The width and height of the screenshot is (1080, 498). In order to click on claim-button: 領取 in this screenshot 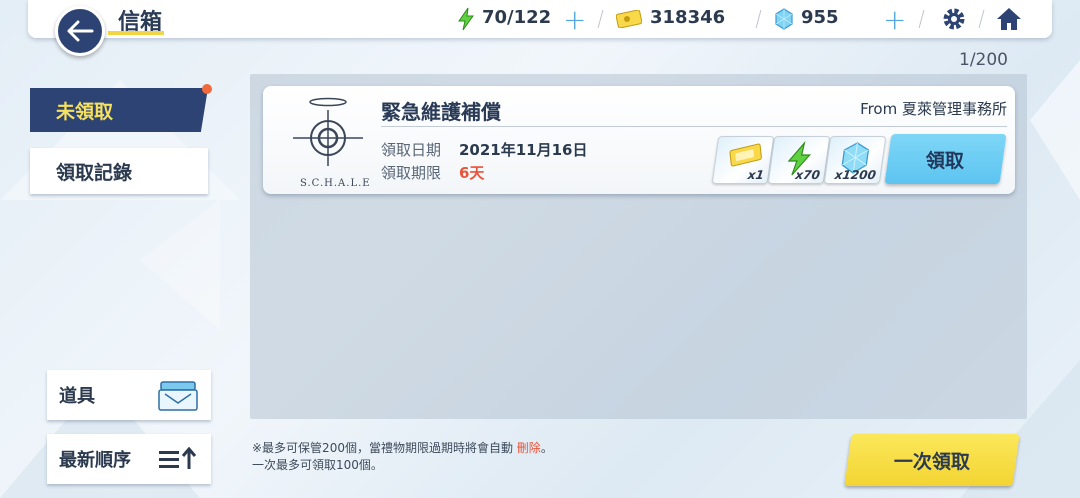, I will do `click(945, 159)`.